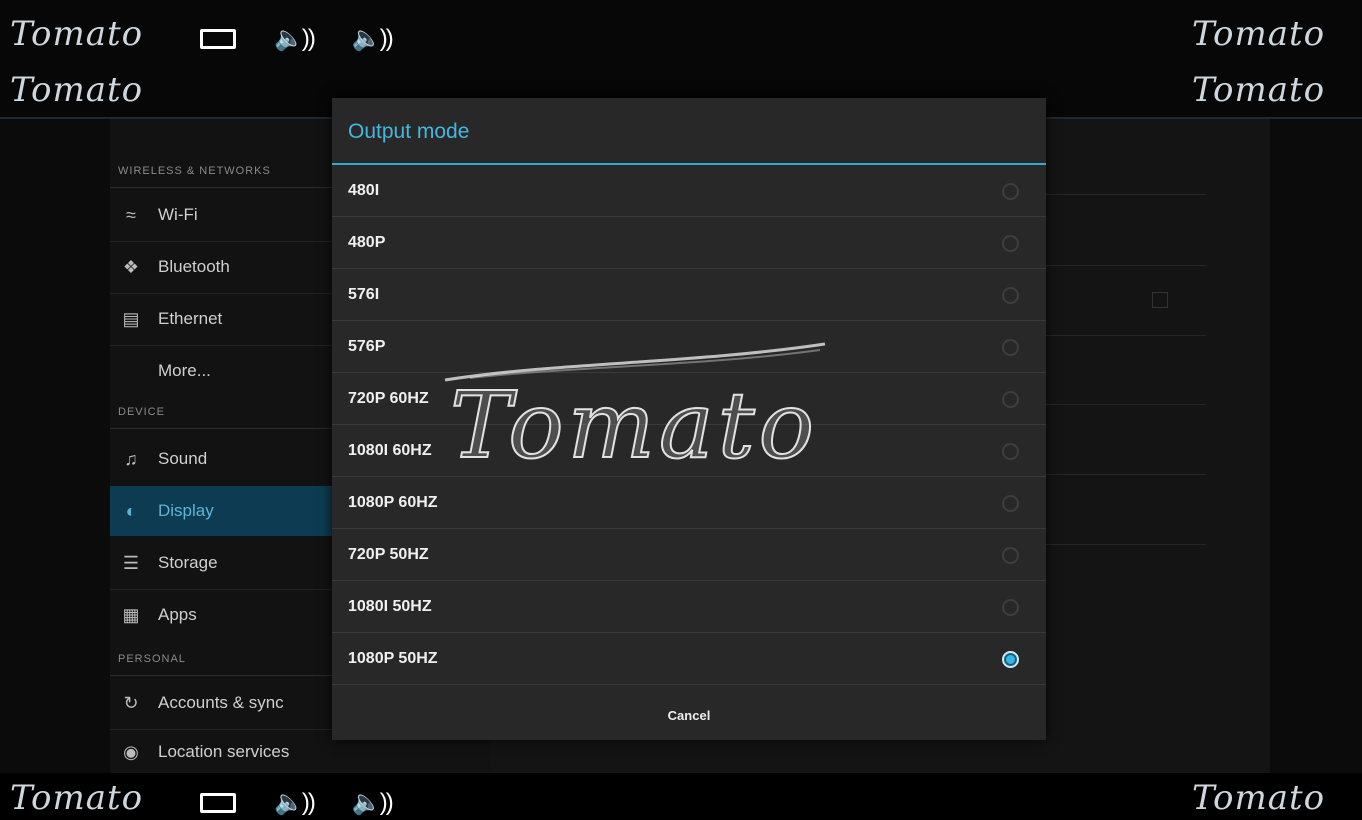 The height and width of the screenshot is (820, 1362). I want to click on radio-button-selected, so click(1010, 659).